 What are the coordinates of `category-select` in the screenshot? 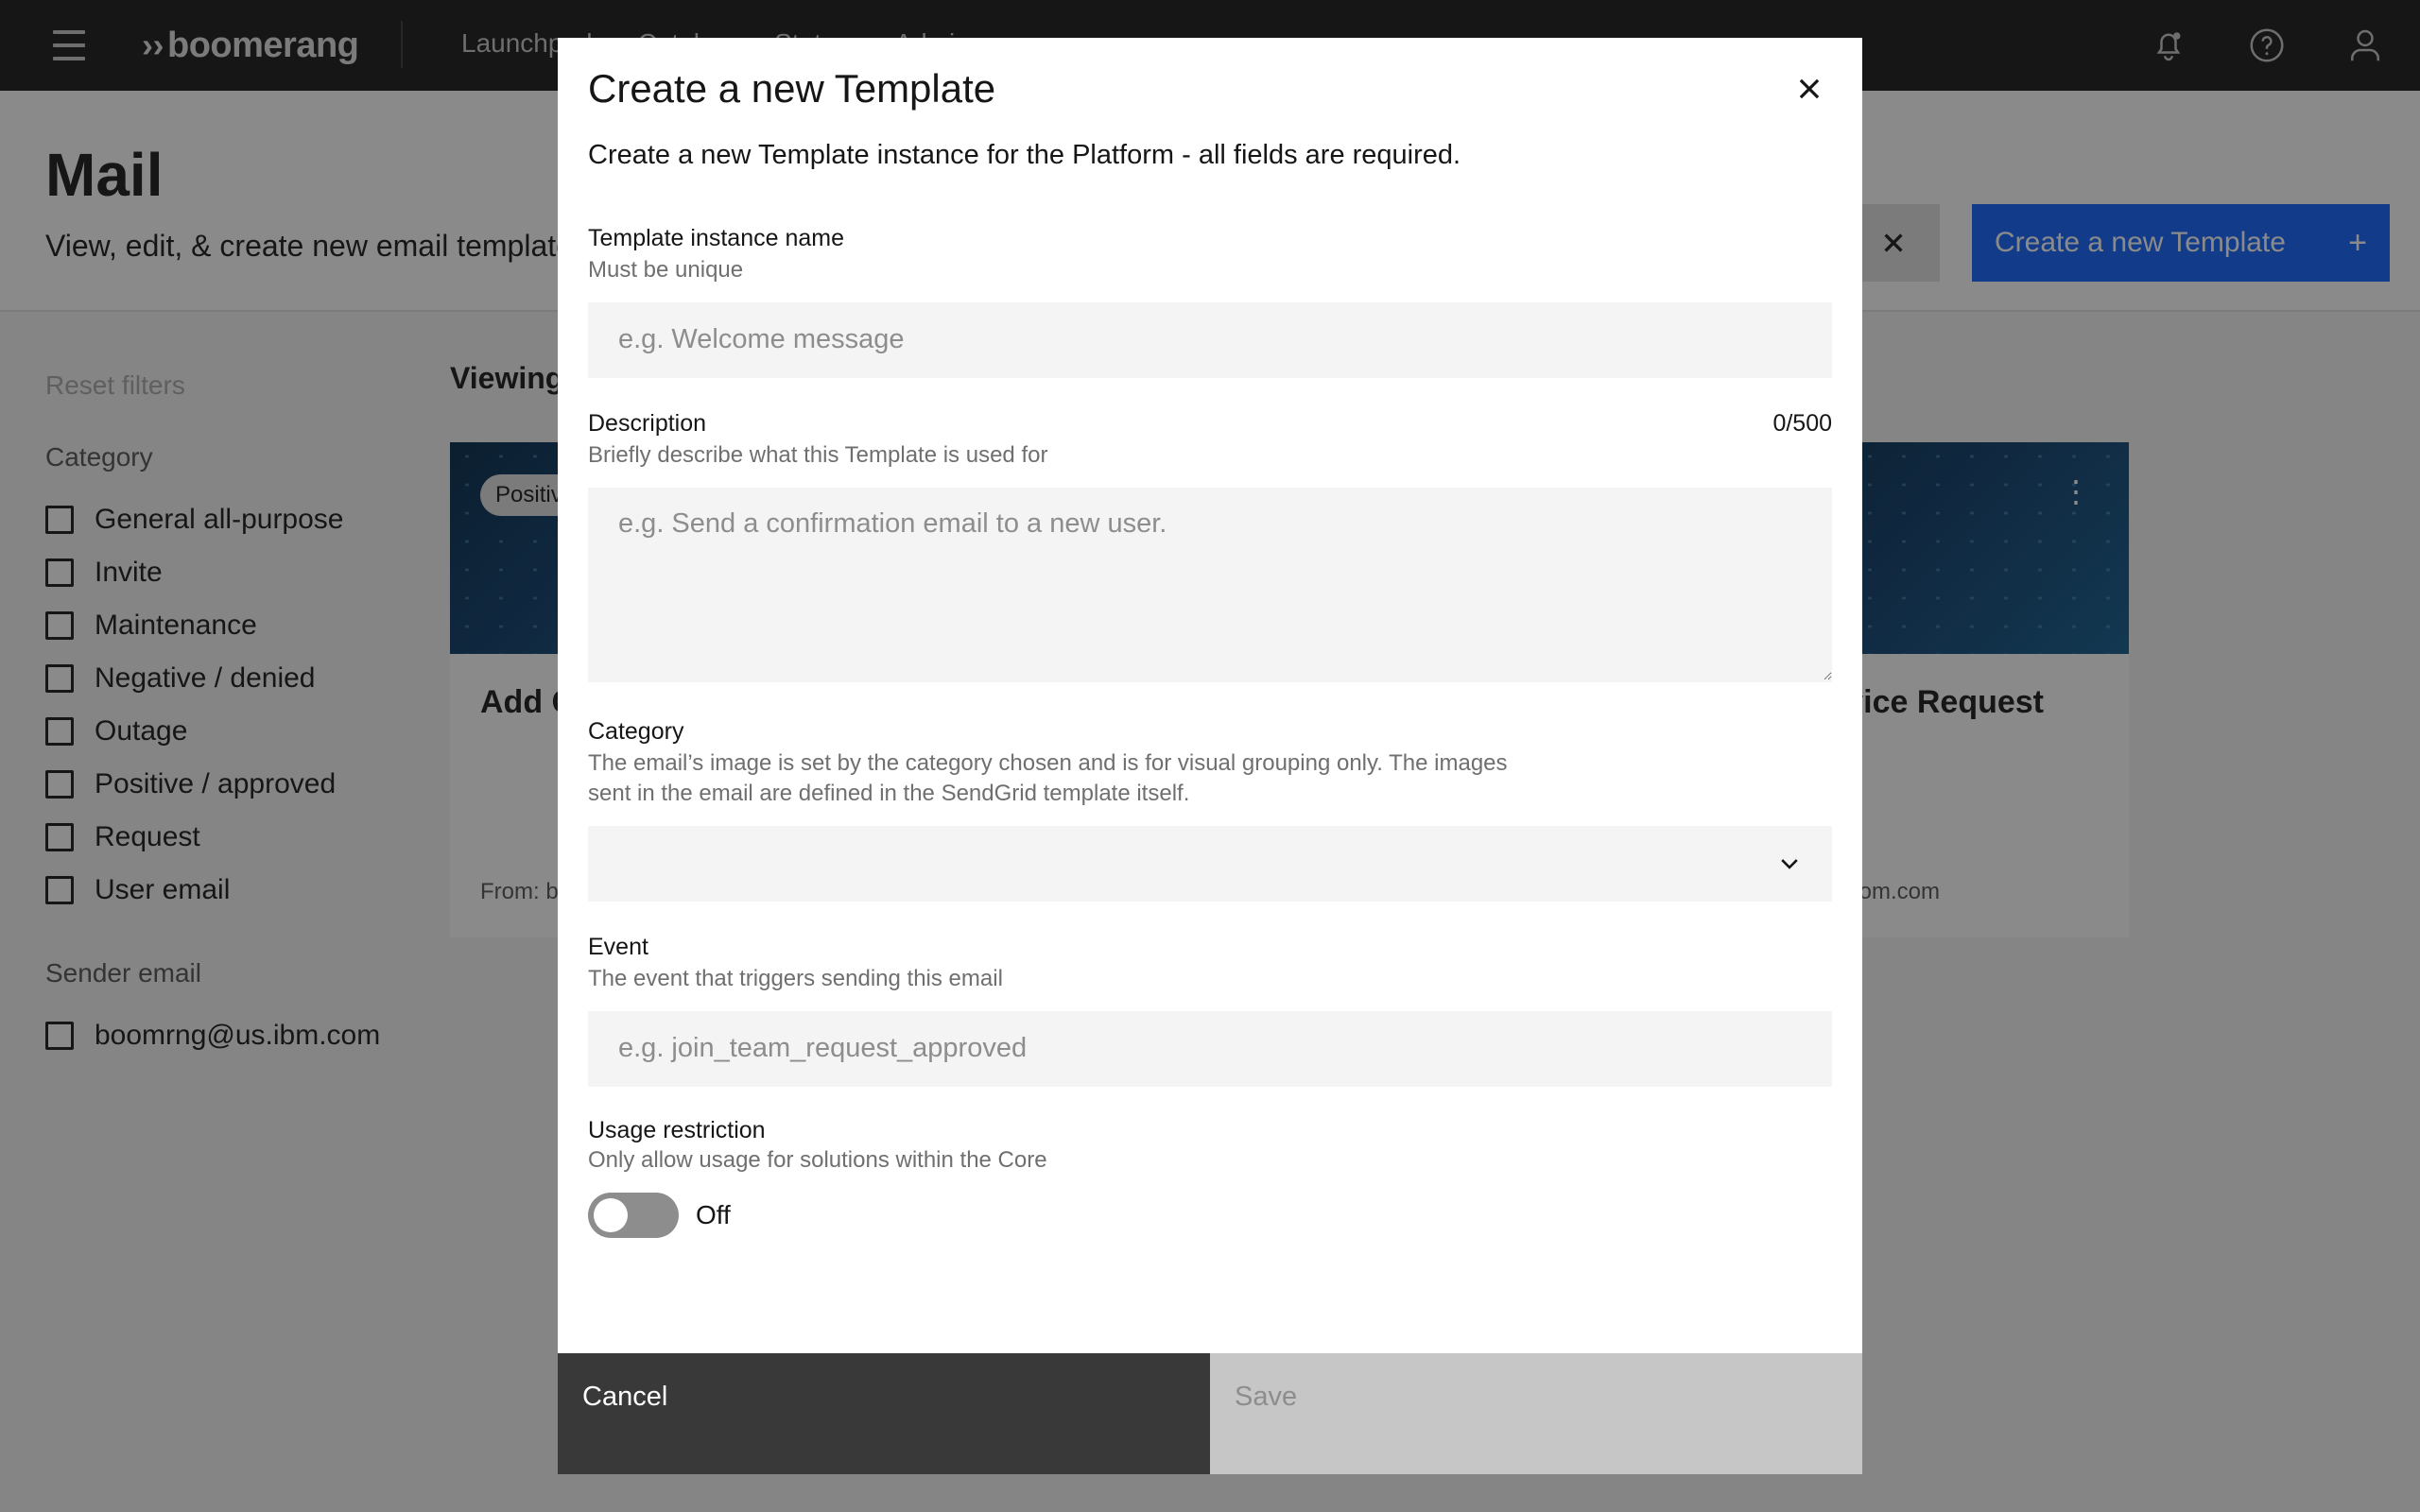 It's located at (1210, 864).